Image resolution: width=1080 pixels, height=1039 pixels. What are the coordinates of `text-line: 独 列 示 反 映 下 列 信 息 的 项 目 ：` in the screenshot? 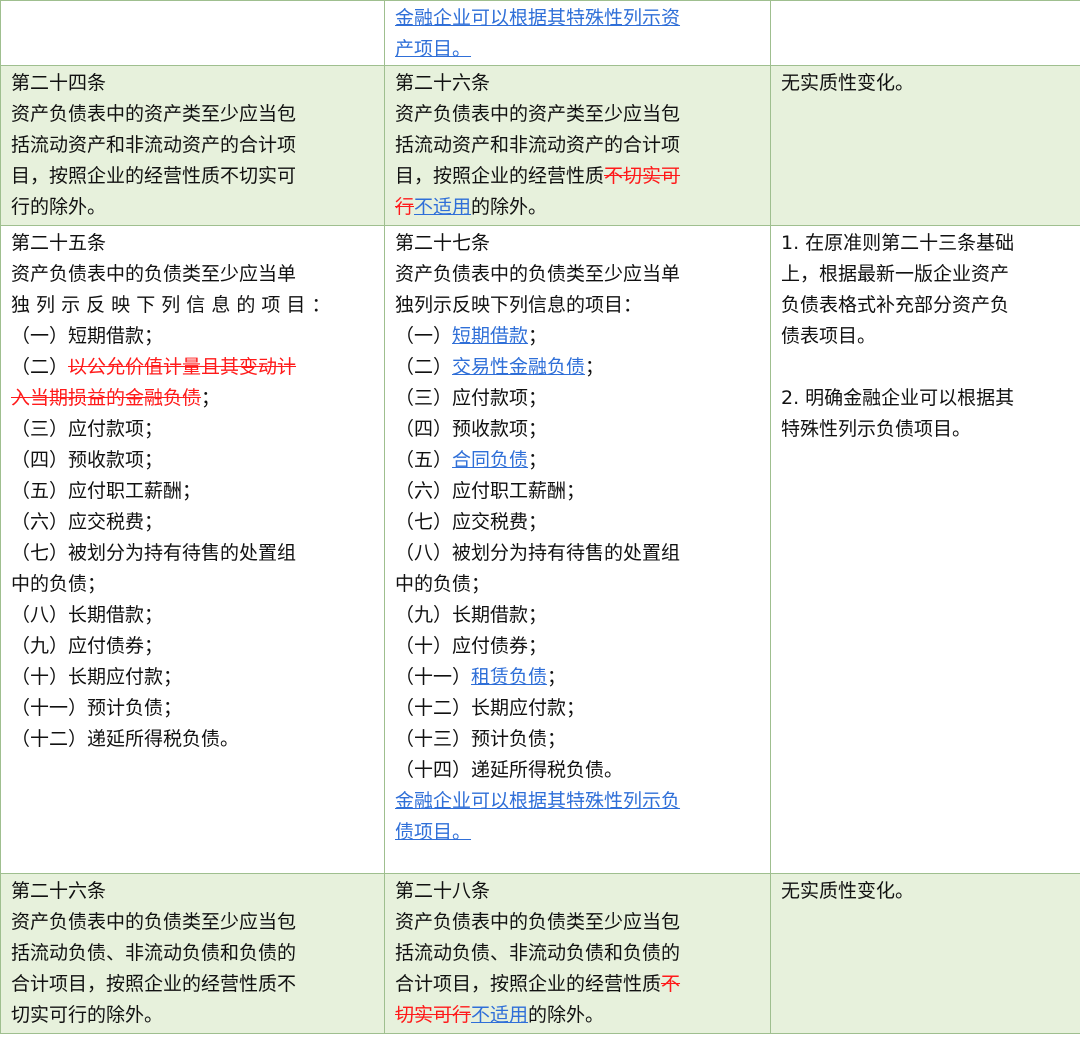 It's located at (171, 305).